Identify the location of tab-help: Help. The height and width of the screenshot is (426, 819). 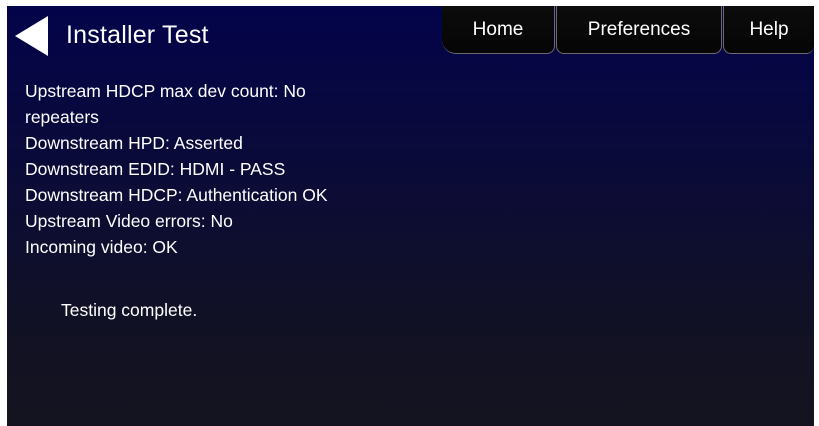
(768, 30).